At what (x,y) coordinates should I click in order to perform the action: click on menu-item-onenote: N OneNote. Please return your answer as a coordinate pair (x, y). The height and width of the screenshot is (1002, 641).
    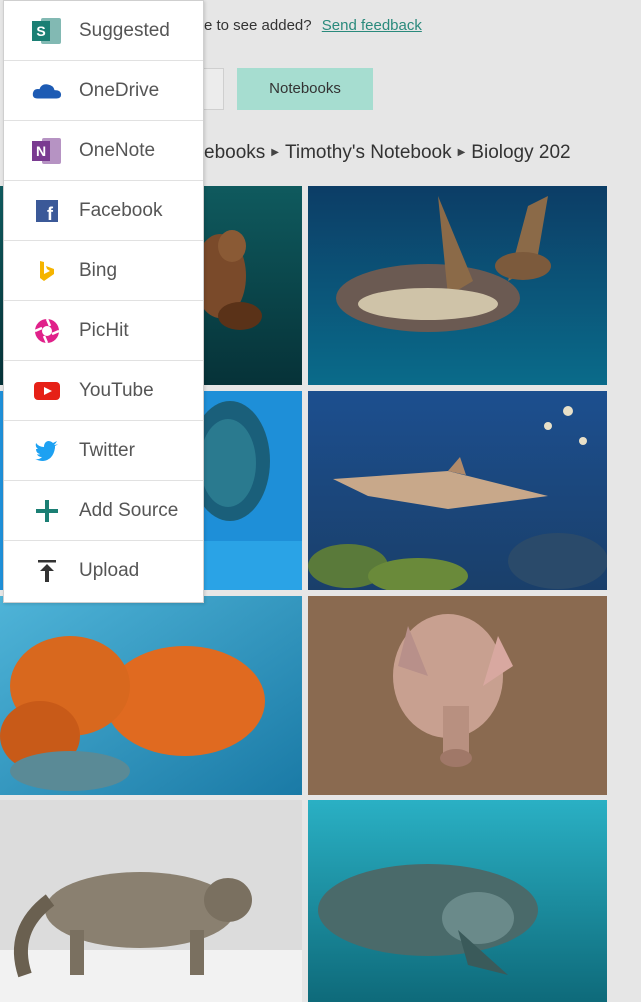
    Looking at the image, I should click on (103, 151).